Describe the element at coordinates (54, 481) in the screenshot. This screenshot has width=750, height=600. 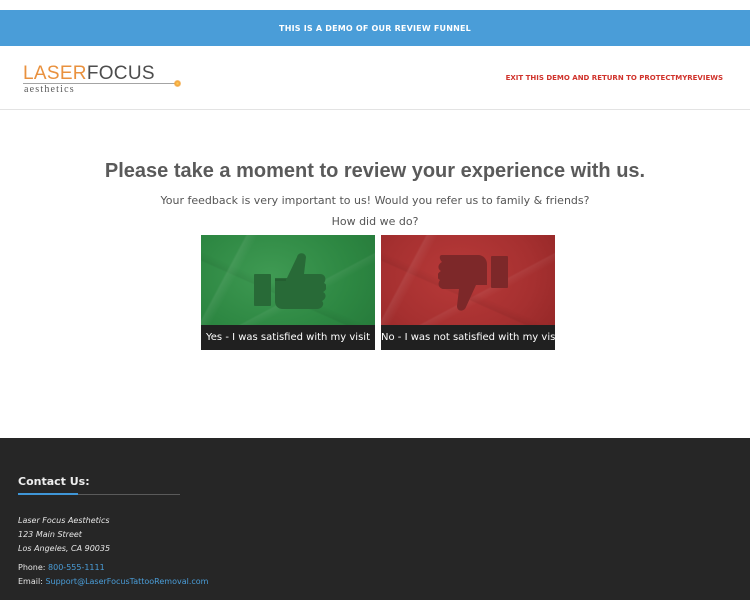
I see `contact-title: Contact Us:` at that location.